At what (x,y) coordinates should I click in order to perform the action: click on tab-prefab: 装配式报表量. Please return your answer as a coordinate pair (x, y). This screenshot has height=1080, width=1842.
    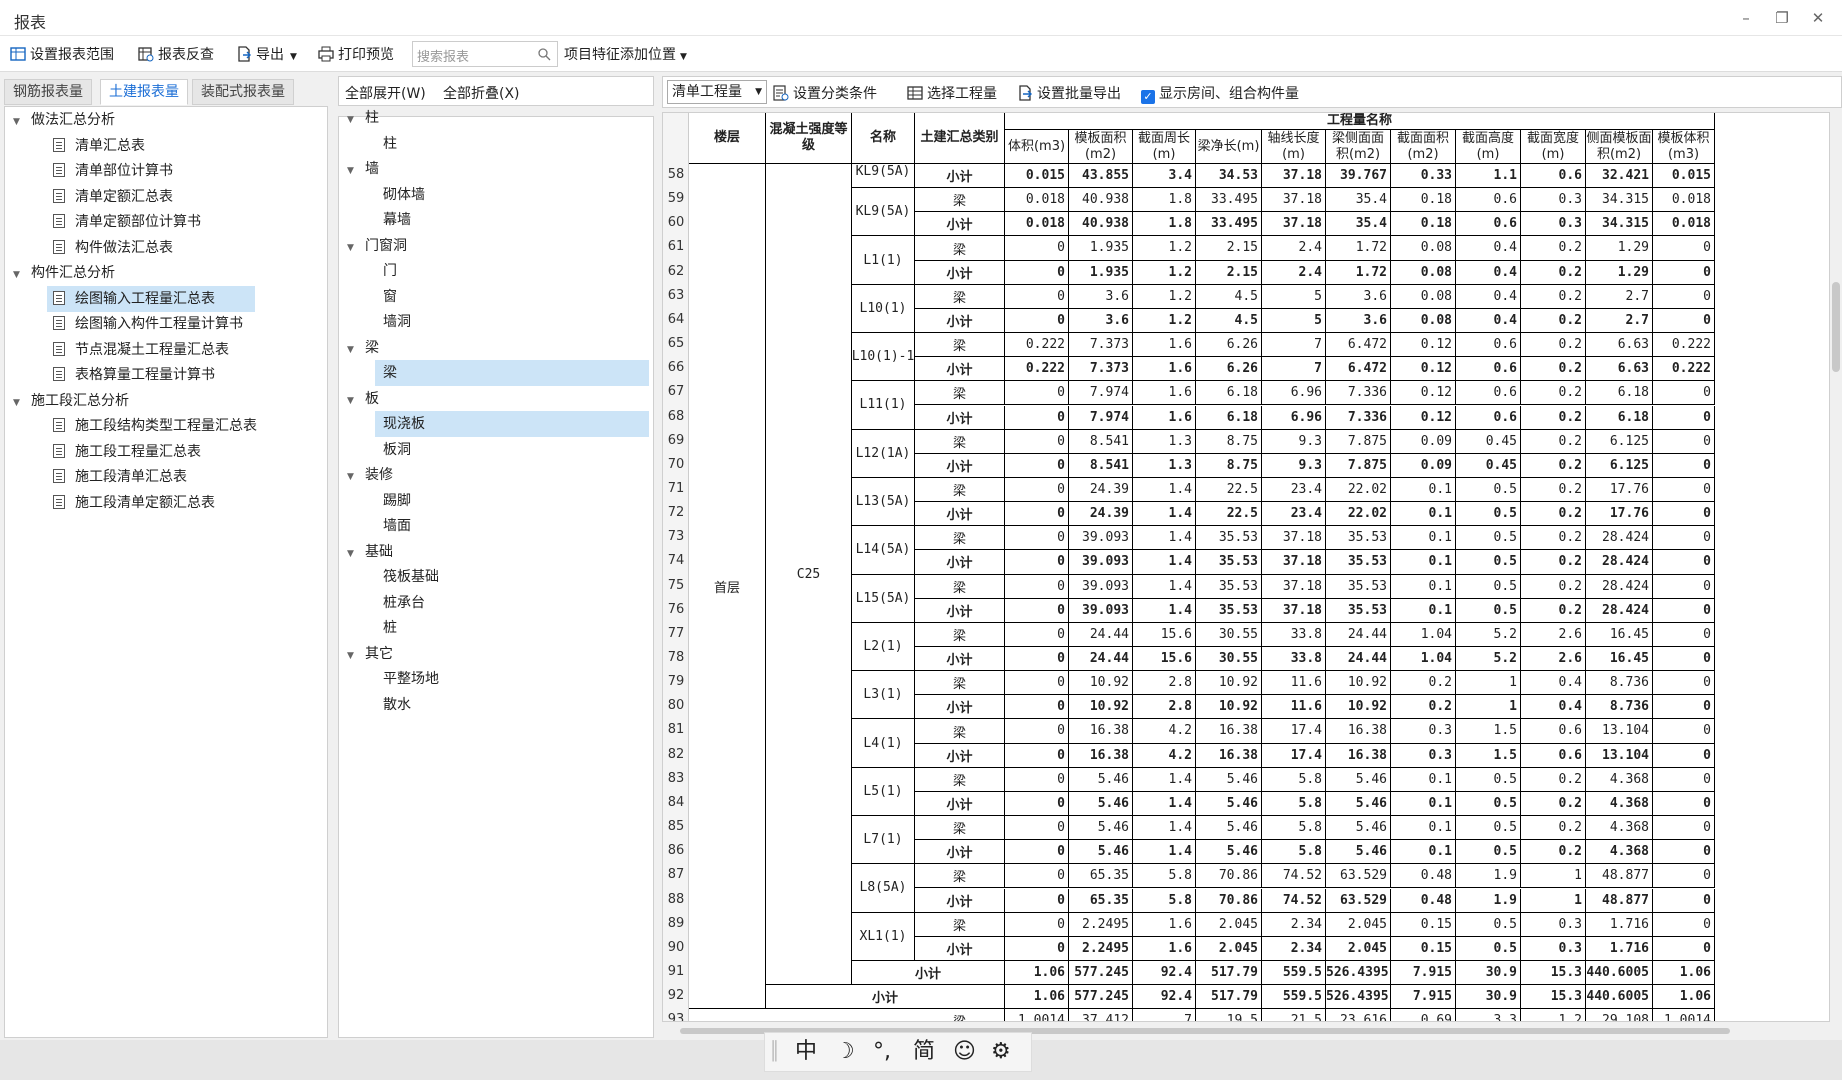
    Looking at the image, I should click on (243, 92).